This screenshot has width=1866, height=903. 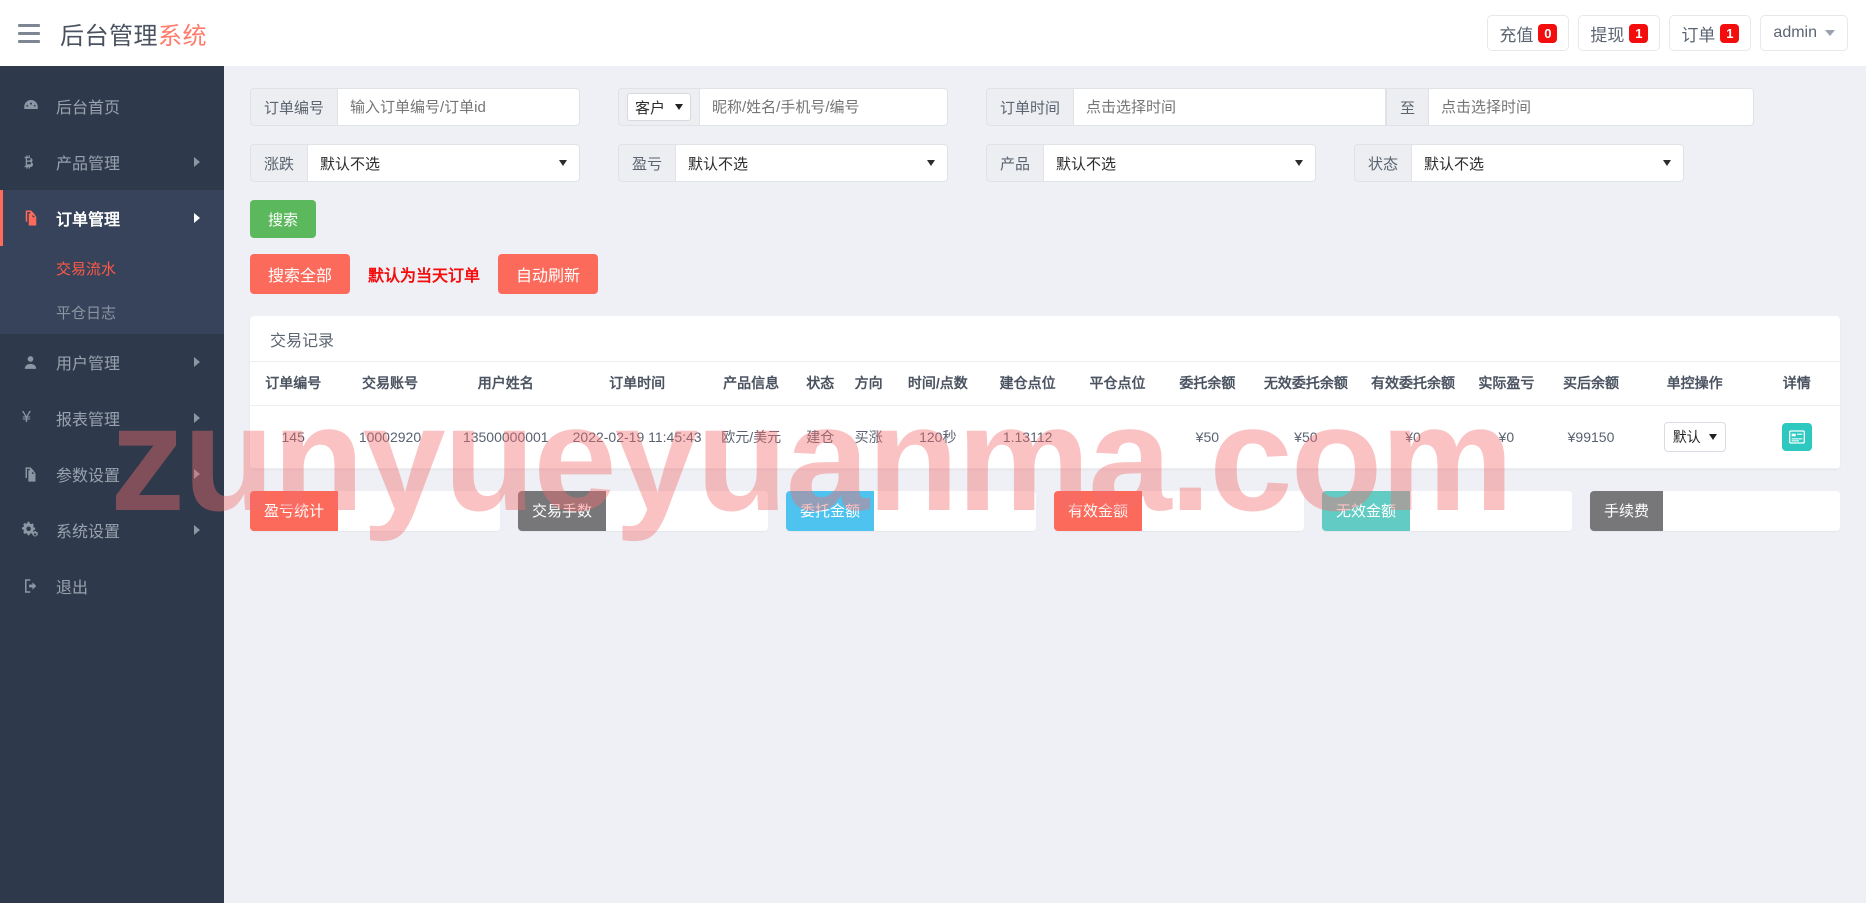 What do you see at coordinates (88, 220) in the screenshot?
I see `sidebar-item-label: 订单管理` at bounding box center [88, 220].